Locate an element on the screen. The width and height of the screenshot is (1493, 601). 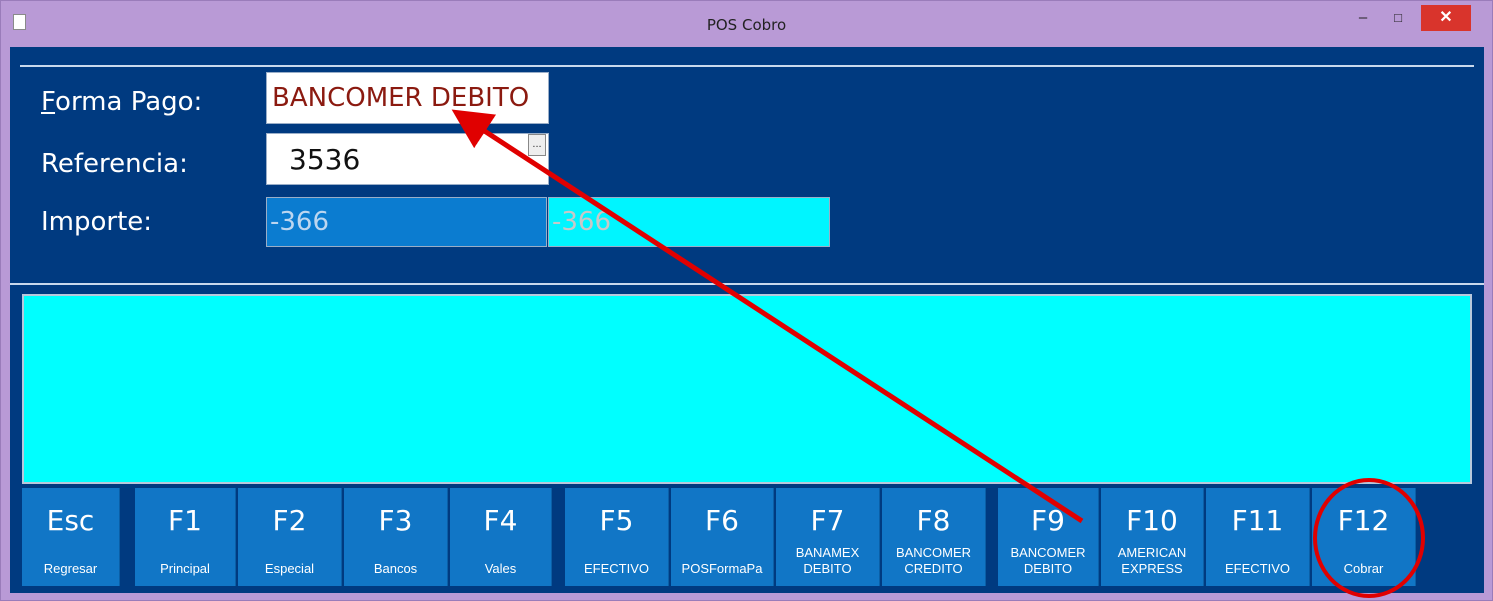
fkey-label: BANCOMER DEBITO is located at coordinates (1048, 560).